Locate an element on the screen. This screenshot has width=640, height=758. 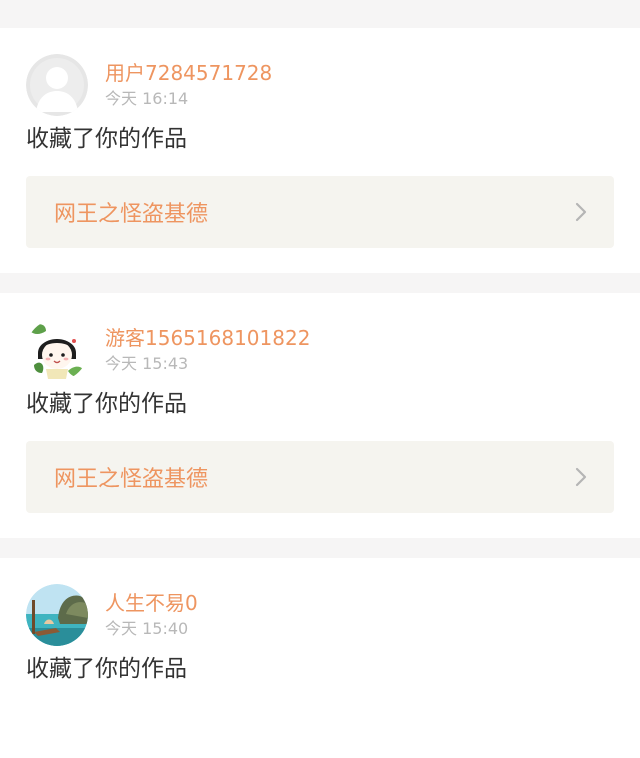
notification-header: 游客1565168101822 今天 15:43 is located at coordinates (320, 349).